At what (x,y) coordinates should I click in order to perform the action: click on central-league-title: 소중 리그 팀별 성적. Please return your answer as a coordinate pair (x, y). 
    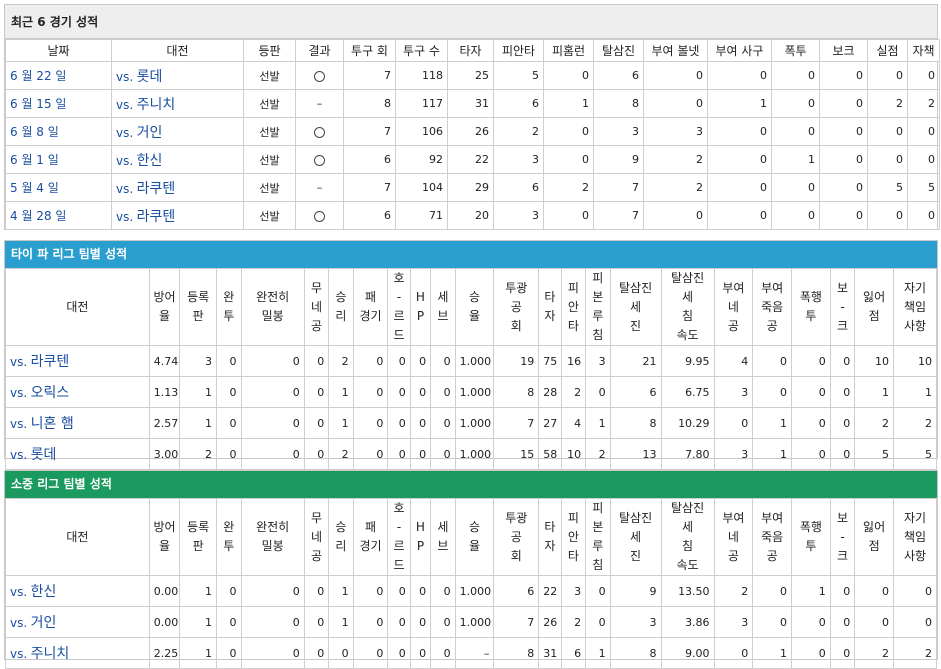
    Looking at the image, I should click on (471, 484).